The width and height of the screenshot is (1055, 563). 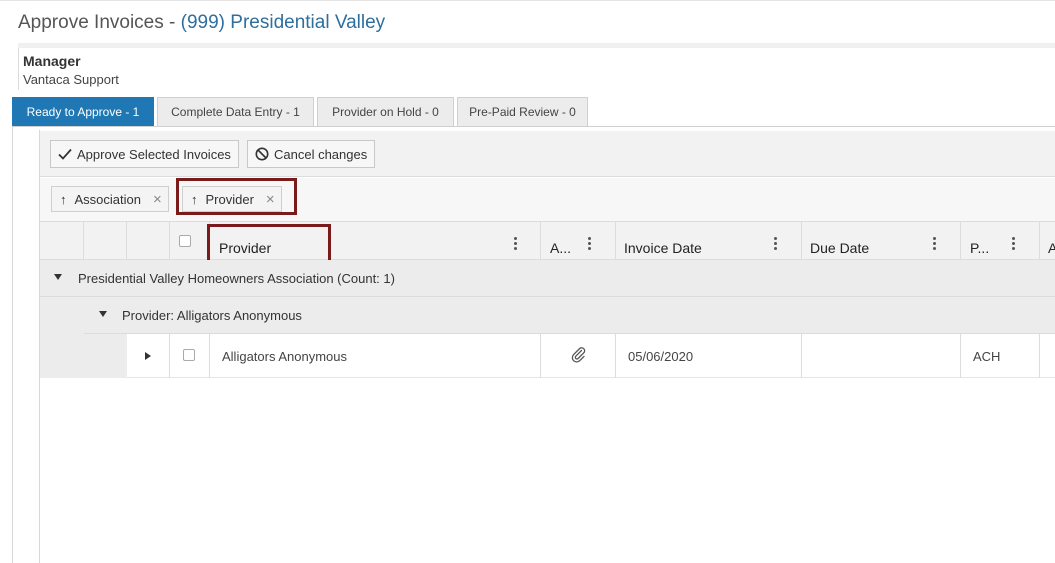 What do you see at coordinates (321, 154) in the screenshot?
I see `cancel-changes-label: Cancel changes` at bounding box center [321, 154].